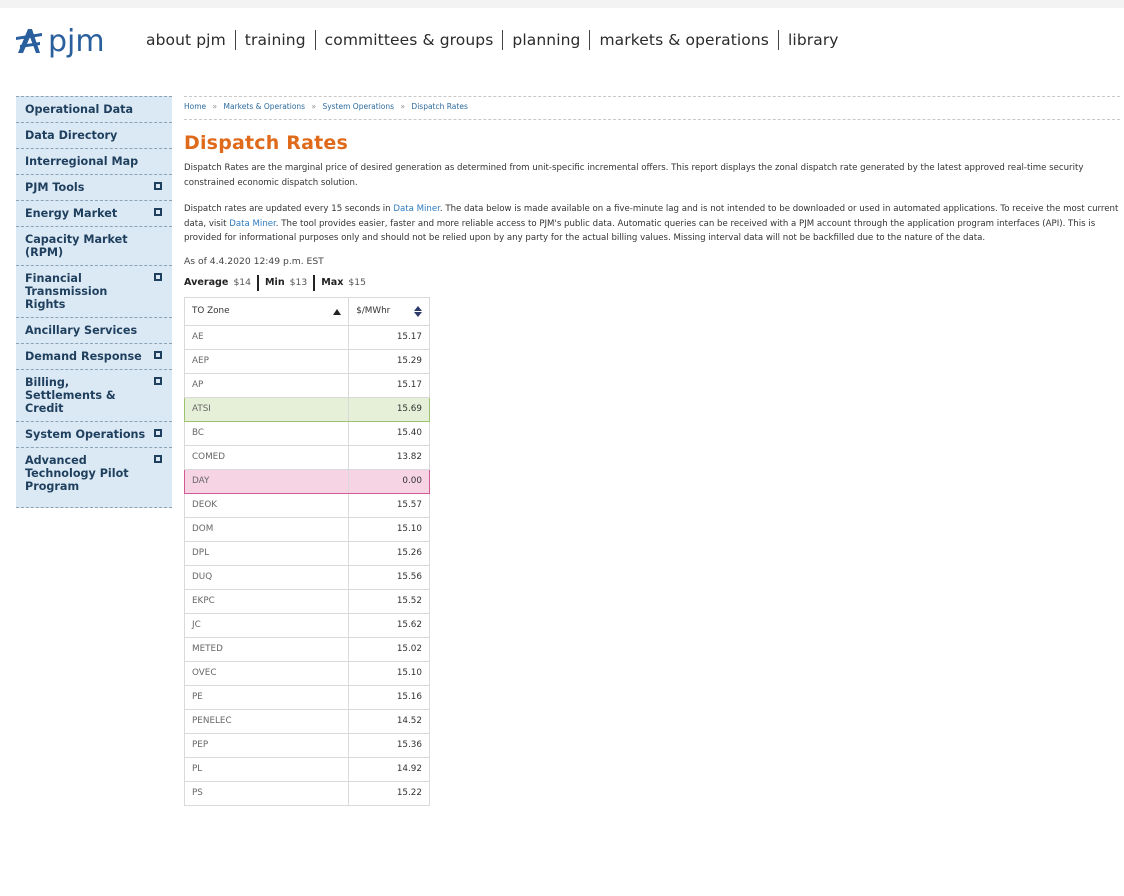 This screenshot has height=896, width=1124. I want to click on sidebar-item-ancillary-services: Ancillary Services, so click(94, 331).